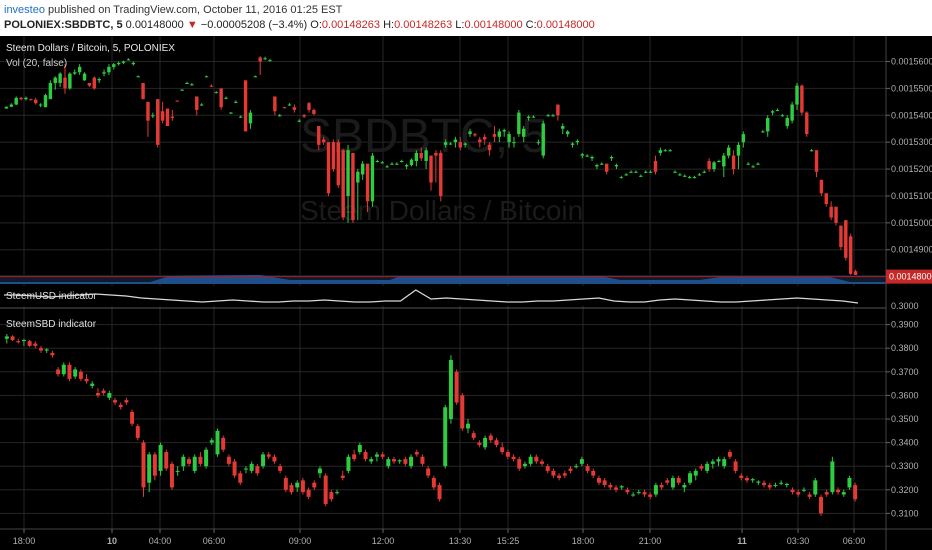 Image resolution: width=932 pixels, height=550 pixels. Describe the element at coordinates (112, 541) in the screenshot. I see `time-tick-label: 10` at that location.